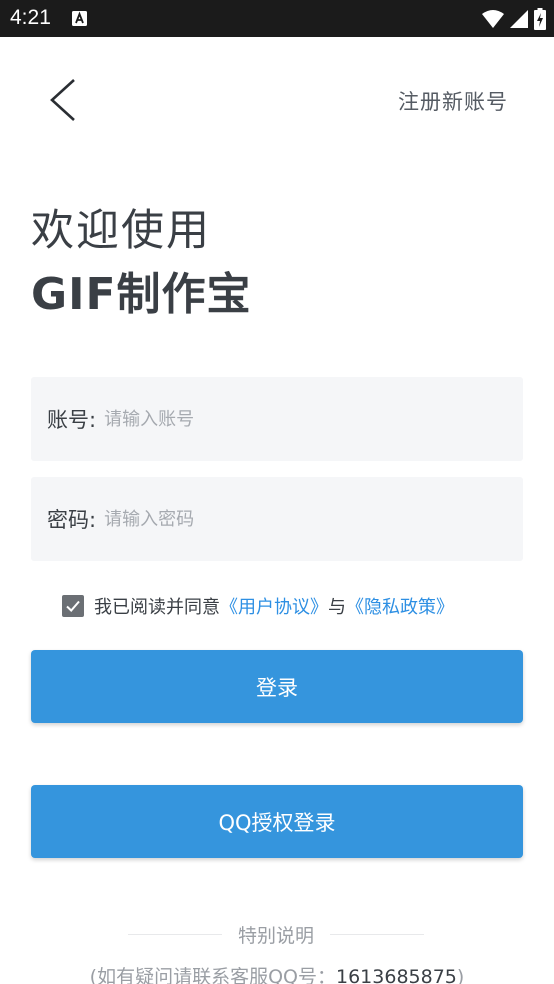 Image resolution: width=554 pixels, height=984 pixels. I want to click on status-bar: 4:21, so click(277, 18).